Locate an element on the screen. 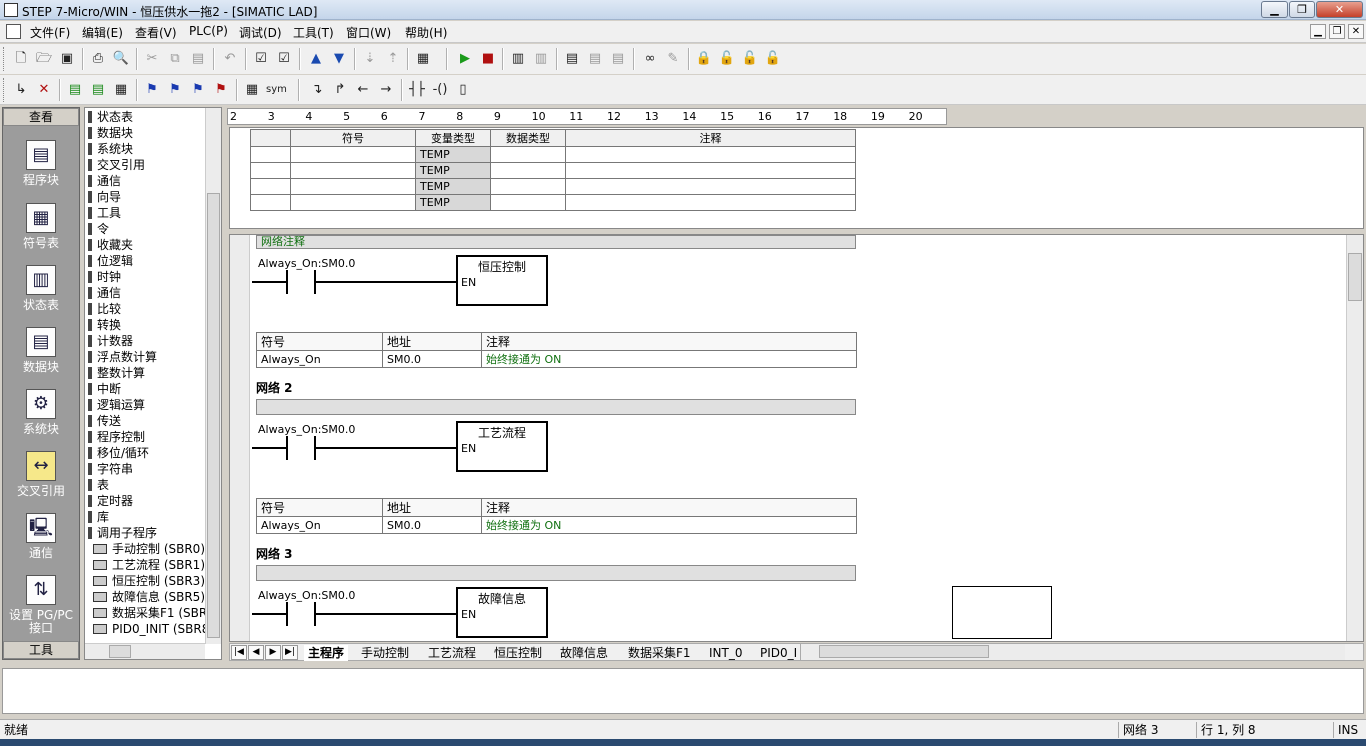  menu-file: 文件(F) is located at coordinates (50, 32).